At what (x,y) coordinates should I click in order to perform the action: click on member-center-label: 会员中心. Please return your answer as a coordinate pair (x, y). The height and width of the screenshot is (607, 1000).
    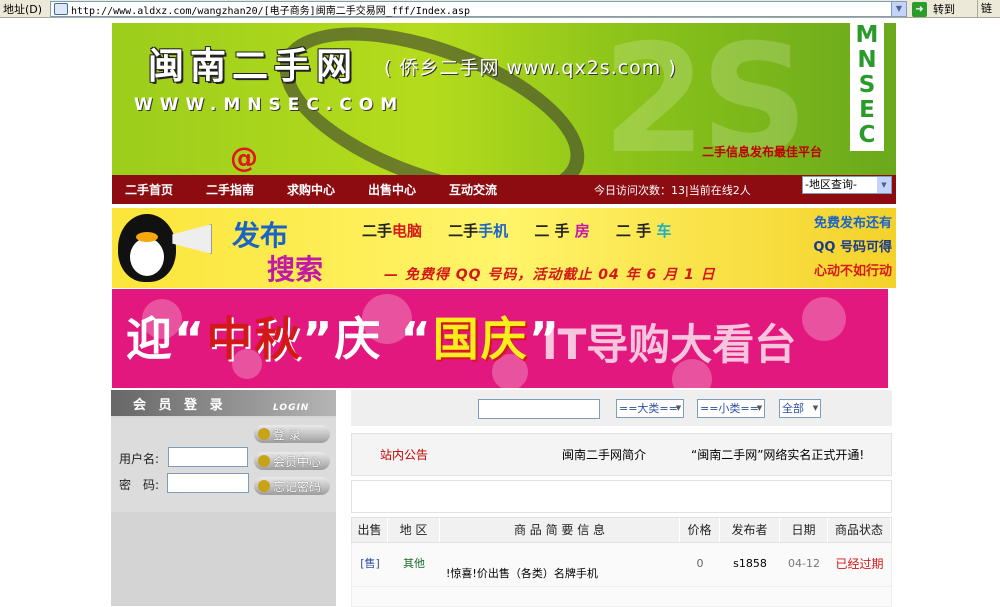
    Looking at the image, I should click on (297, 461).